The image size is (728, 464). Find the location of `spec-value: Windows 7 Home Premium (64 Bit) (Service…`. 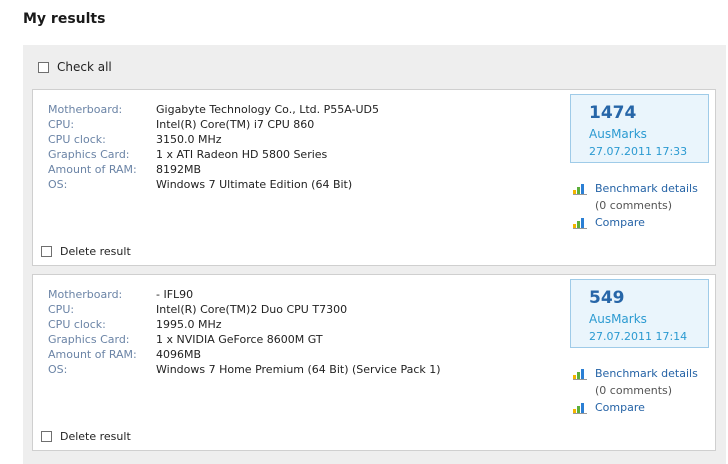

spec-value: Windows 7 Home Premium (64 Bit) (Service… is located at coordinates (298, 369).